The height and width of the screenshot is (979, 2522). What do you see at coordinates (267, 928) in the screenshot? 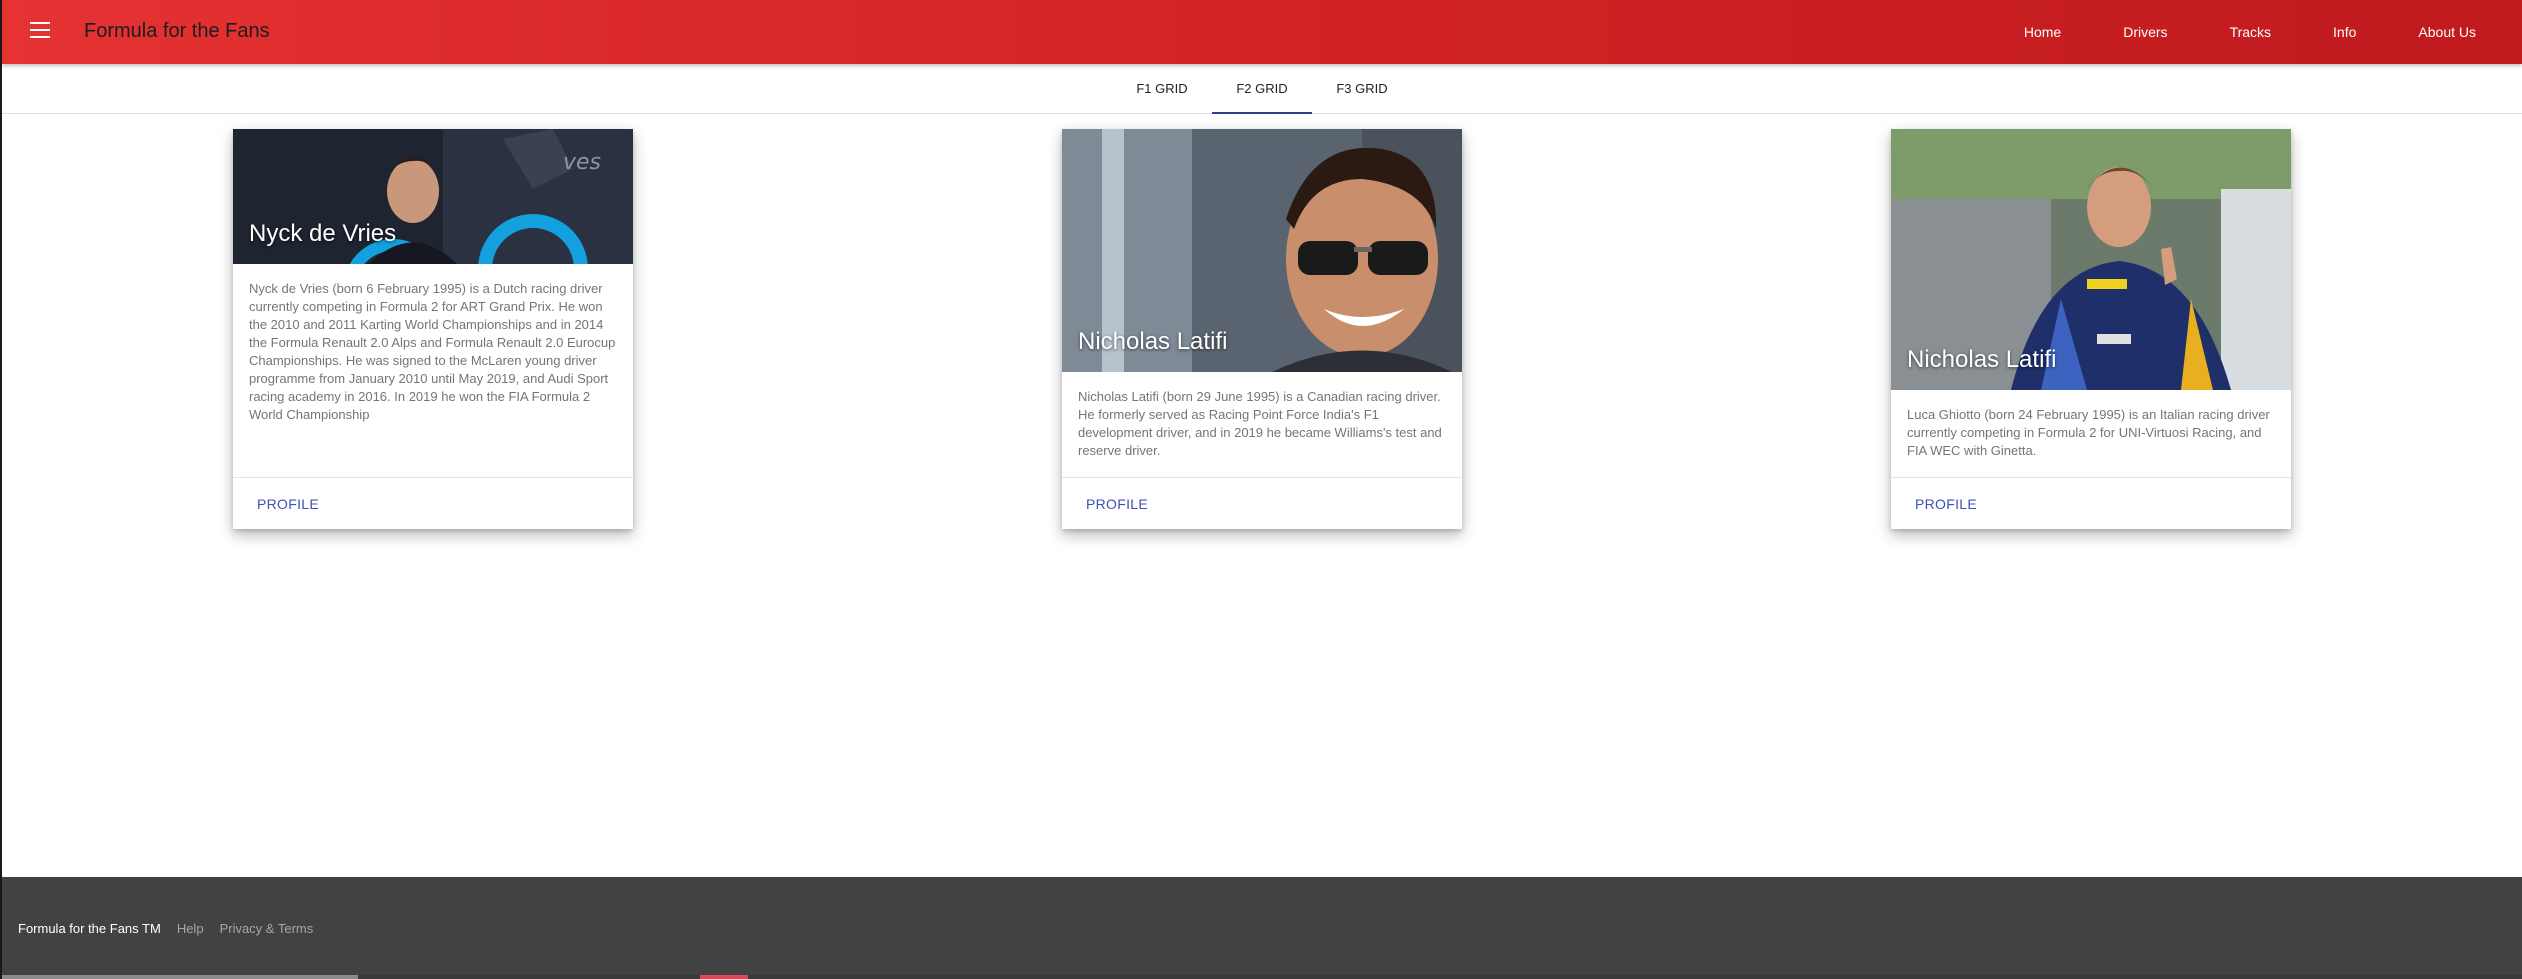
I see `footer-privacy-terms-link: Privacy & Terms` at bounding box center [267, 928].